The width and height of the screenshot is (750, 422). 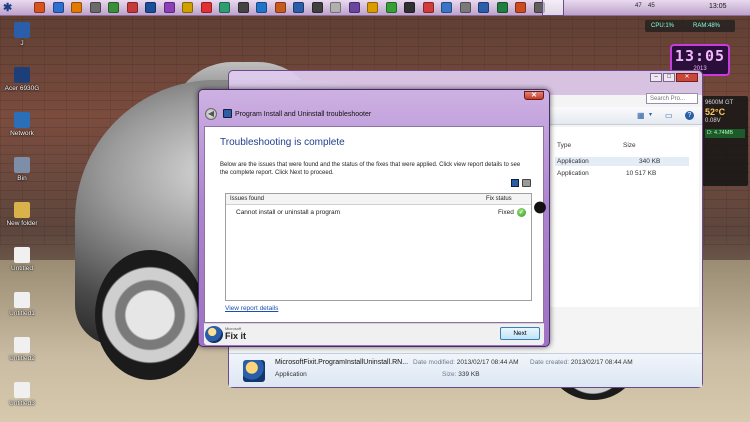 What do you see at coordinates (515, 183) in the screenshot?
I see `save-report-icon` at bounding box center [515, 183].